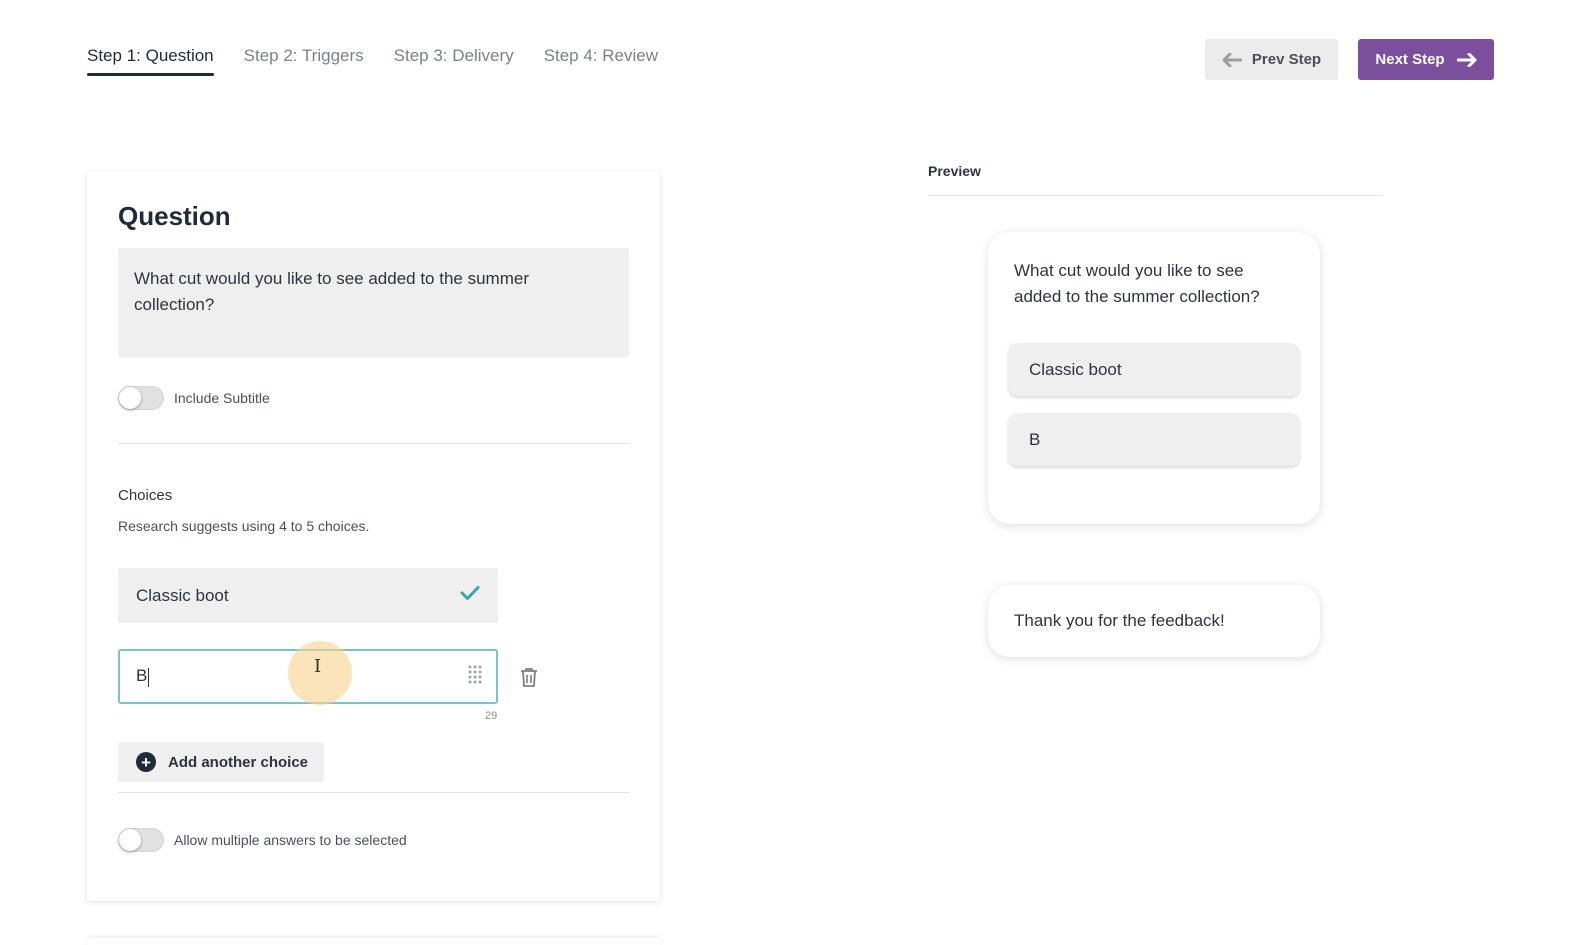 This screenshot has height=945, width=1592. Describe the element at coordinates (1119, 620) in the screenshot. I see `thank-you-text: Thank you for the feedback!` at that location.